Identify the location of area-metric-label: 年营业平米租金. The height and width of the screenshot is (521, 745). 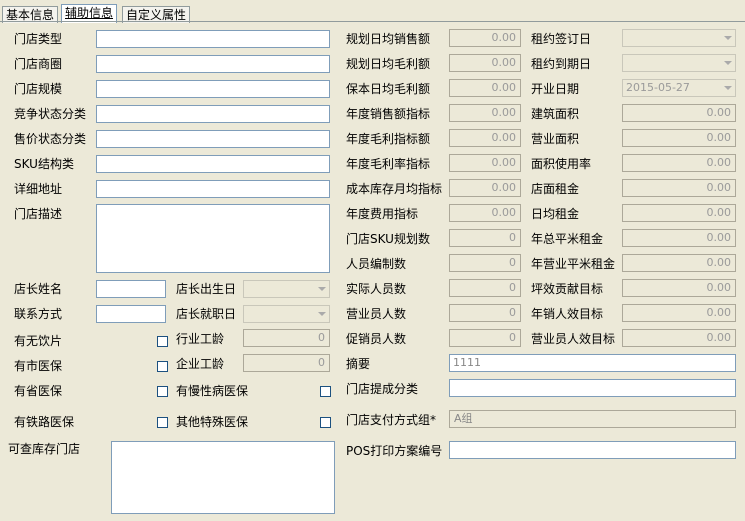
(573, 264).